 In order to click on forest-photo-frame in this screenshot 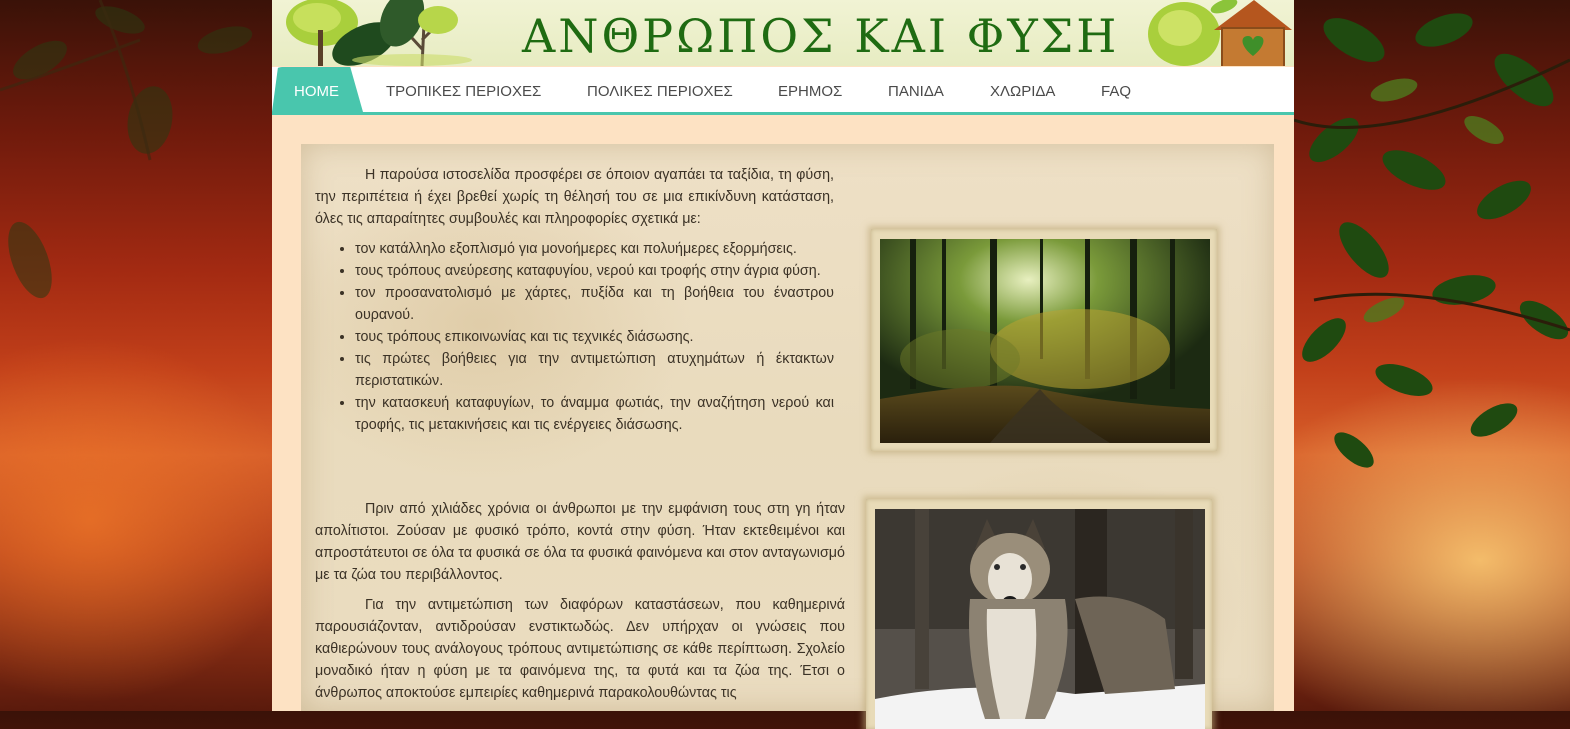, I will do `click(1044, 340)`.